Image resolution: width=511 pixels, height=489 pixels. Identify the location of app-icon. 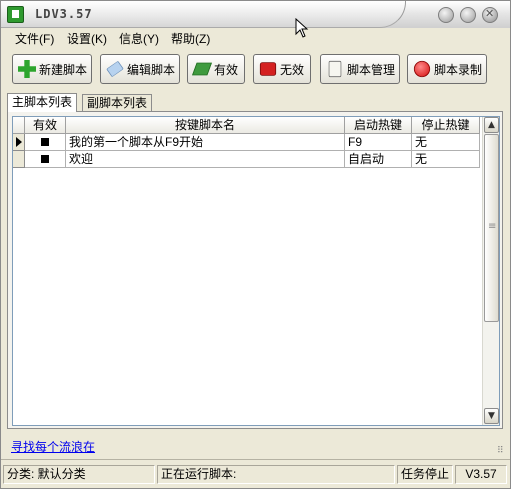
(15, 14).